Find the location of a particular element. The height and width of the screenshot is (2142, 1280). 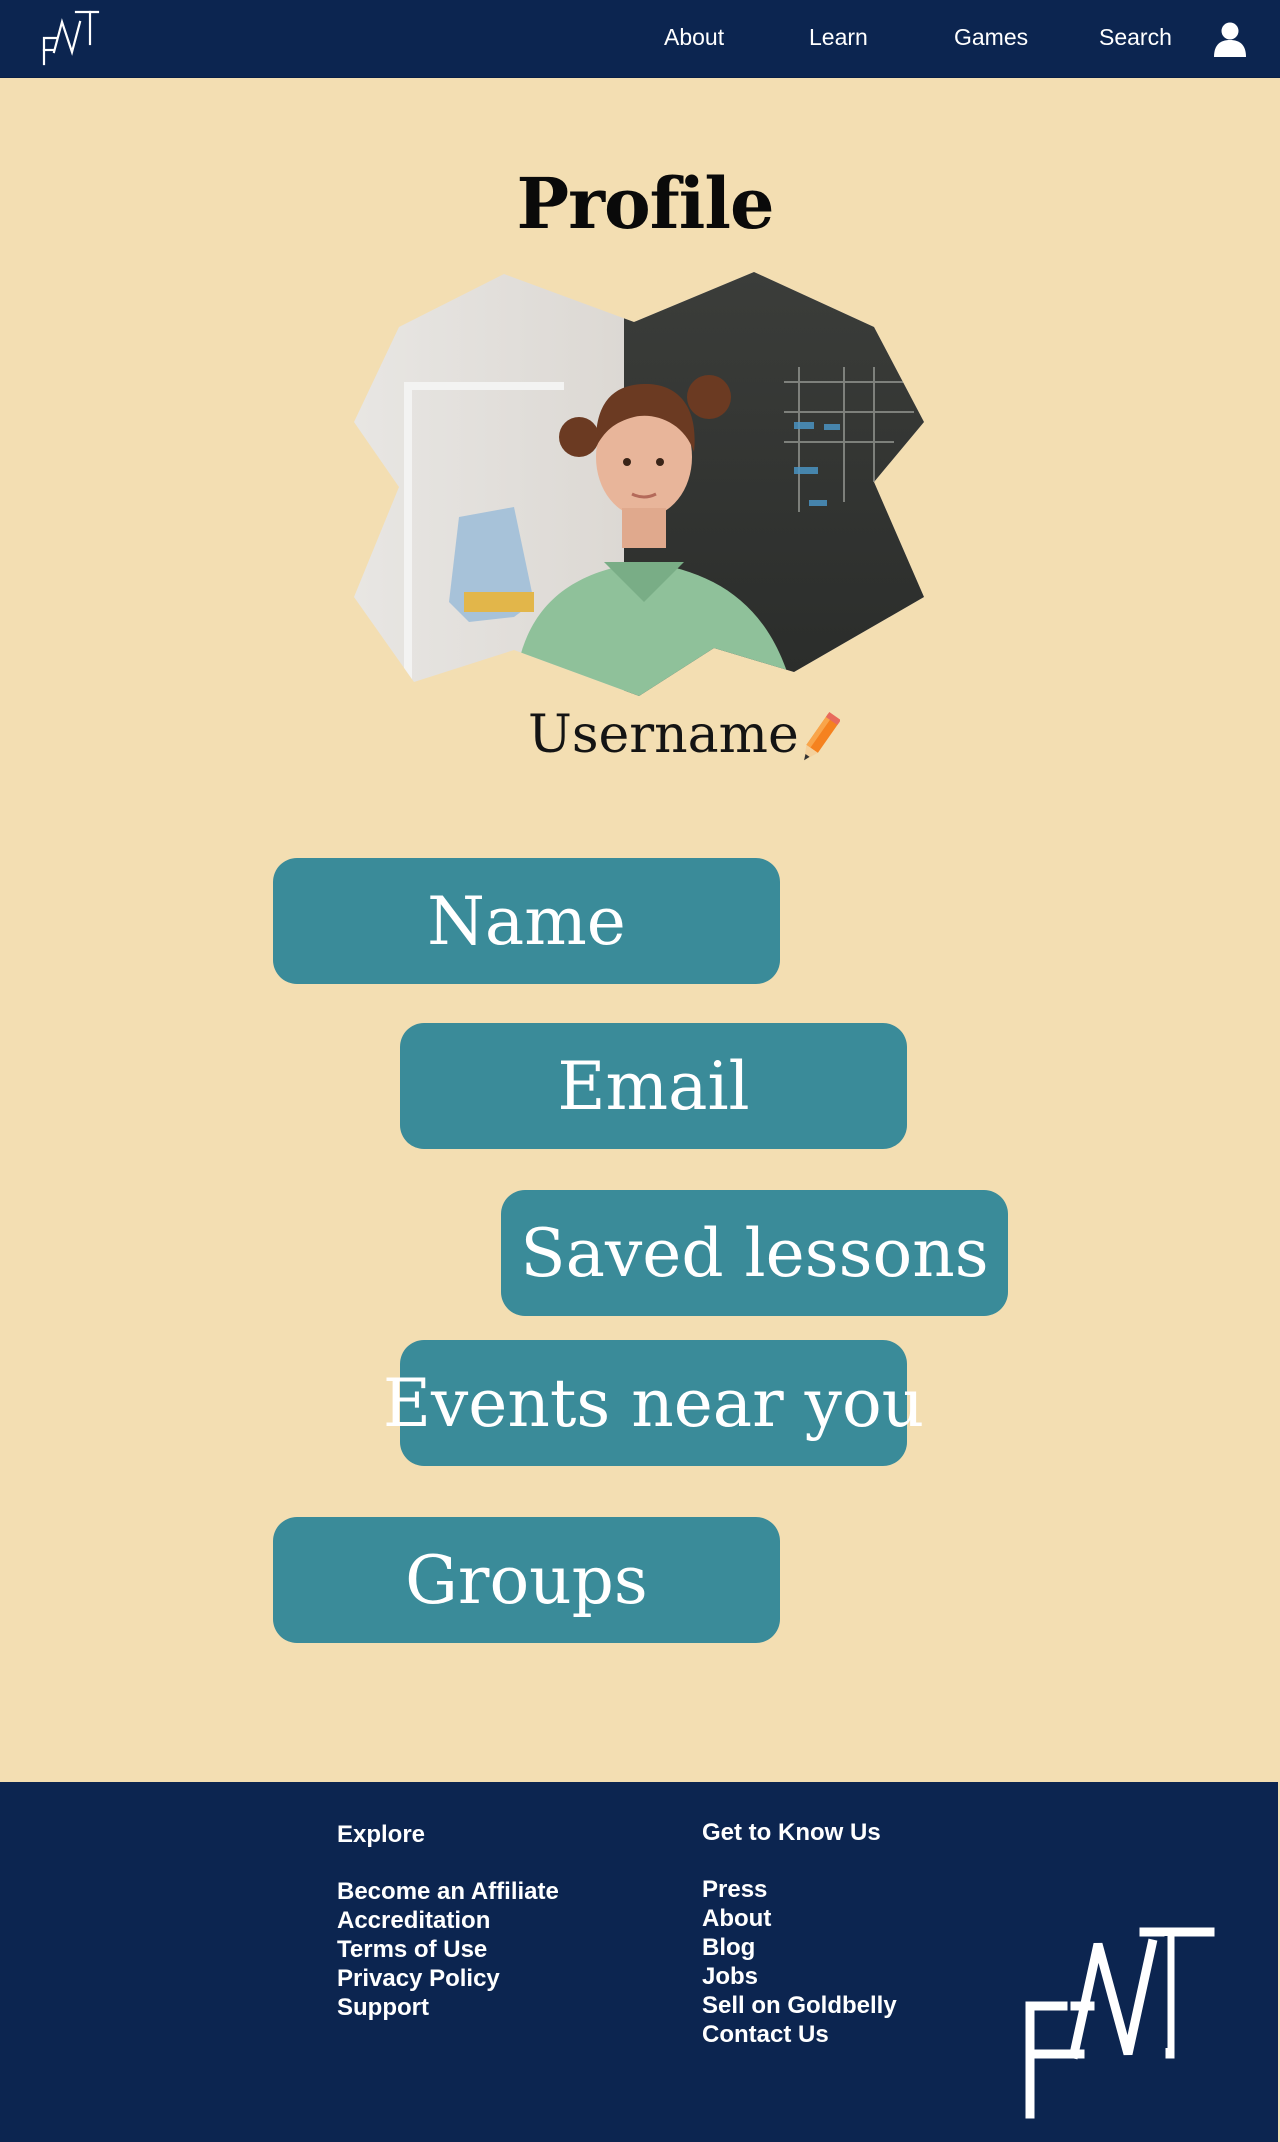

groups-button: Groups is located at coordinates (526, 1580).